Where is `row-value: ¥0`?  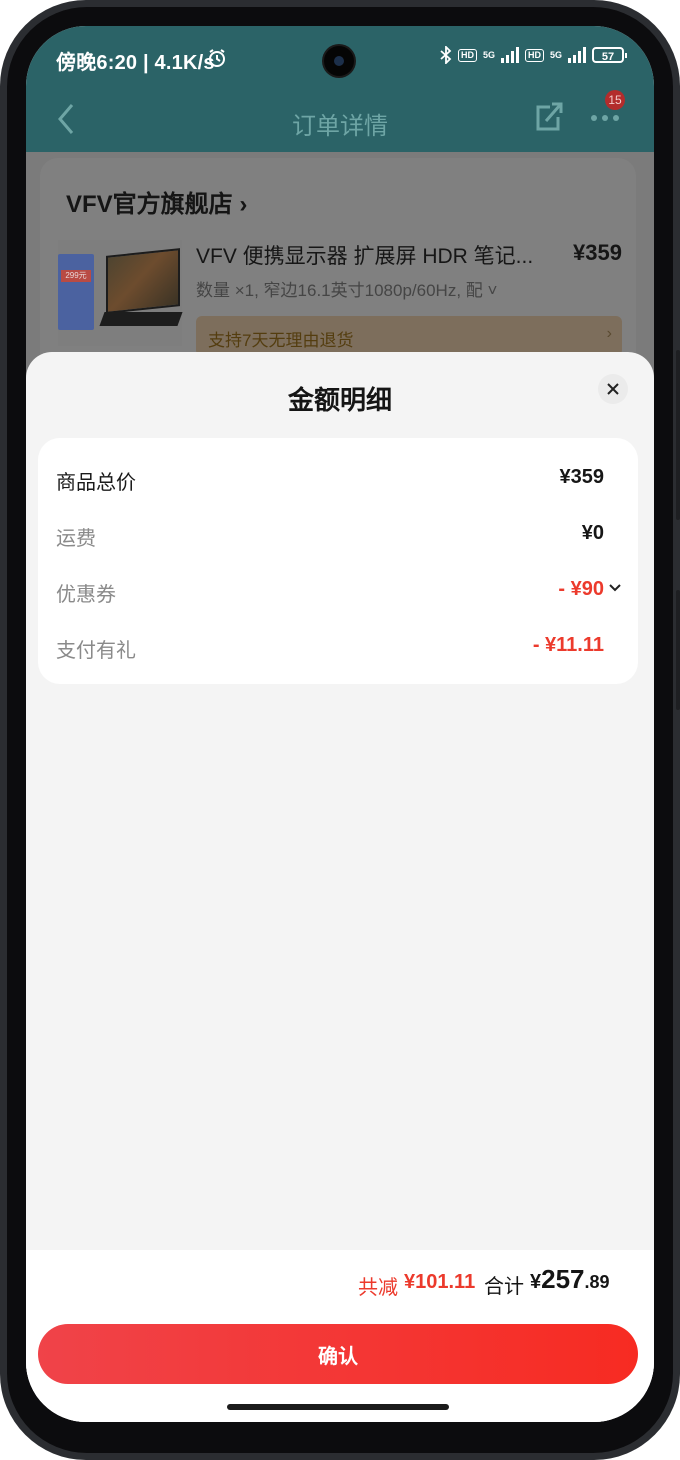 row-value: ¥0 is located at coordinates (592, 533).